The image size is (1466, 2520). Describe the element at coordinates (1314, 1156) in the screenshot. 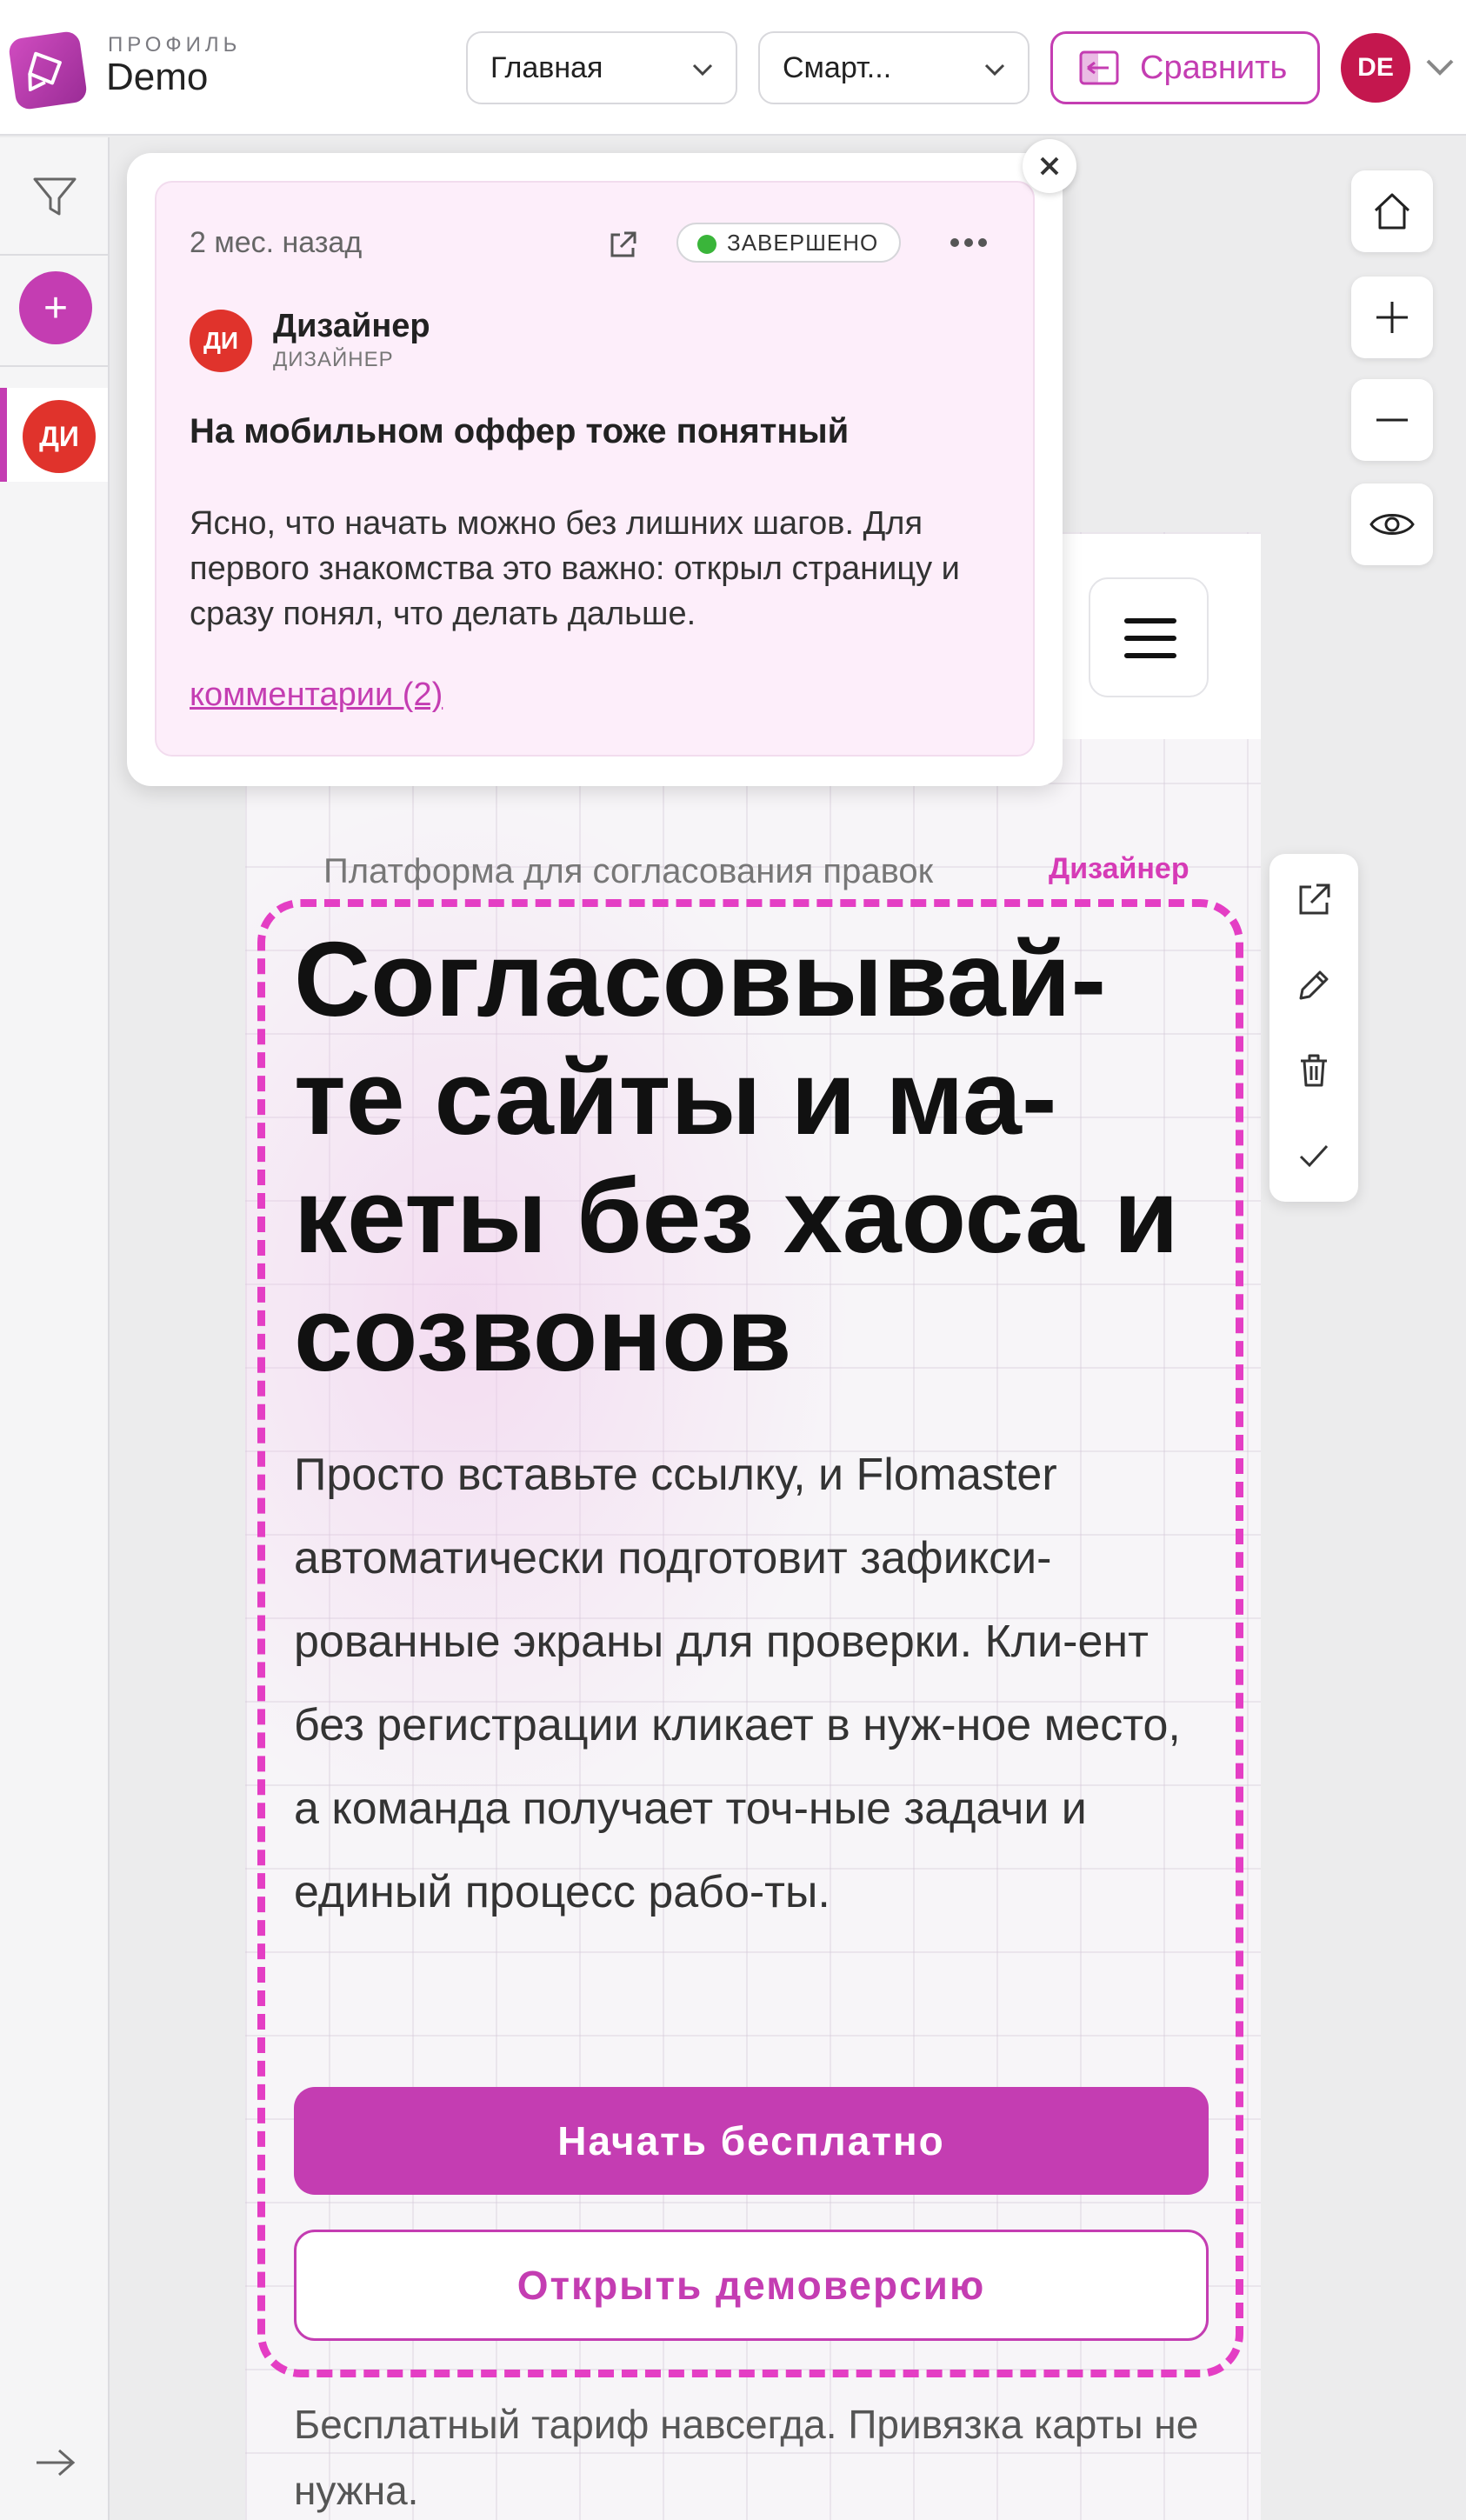

I see `check-icon` at that location.